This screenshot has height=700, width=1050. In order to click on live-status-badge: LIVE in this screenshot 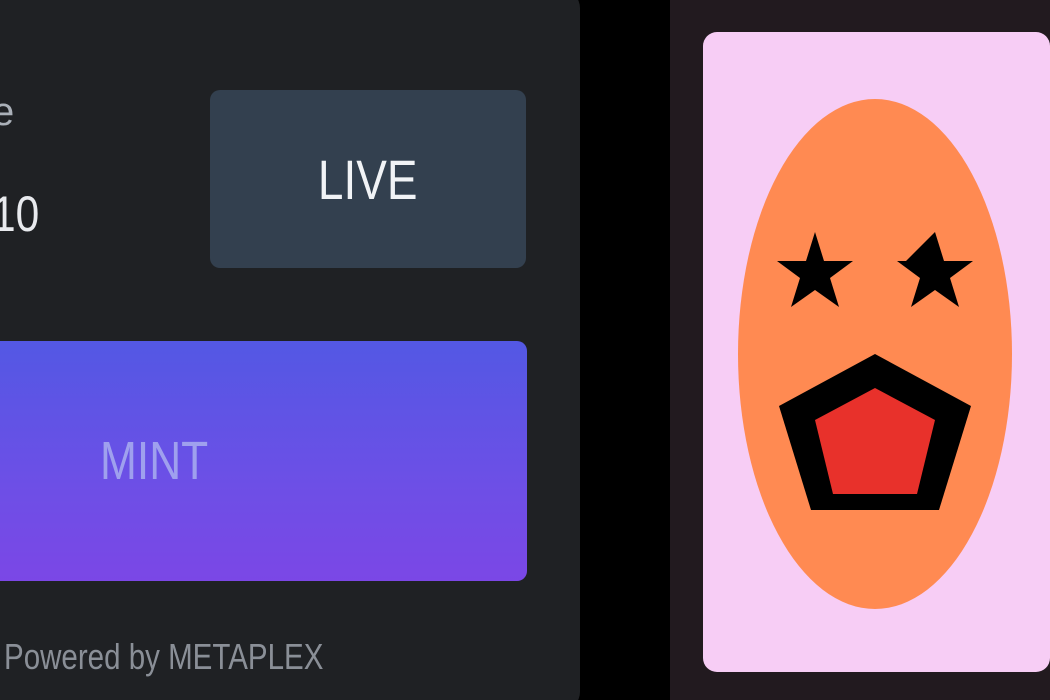, I will do `click(368, 179)`.